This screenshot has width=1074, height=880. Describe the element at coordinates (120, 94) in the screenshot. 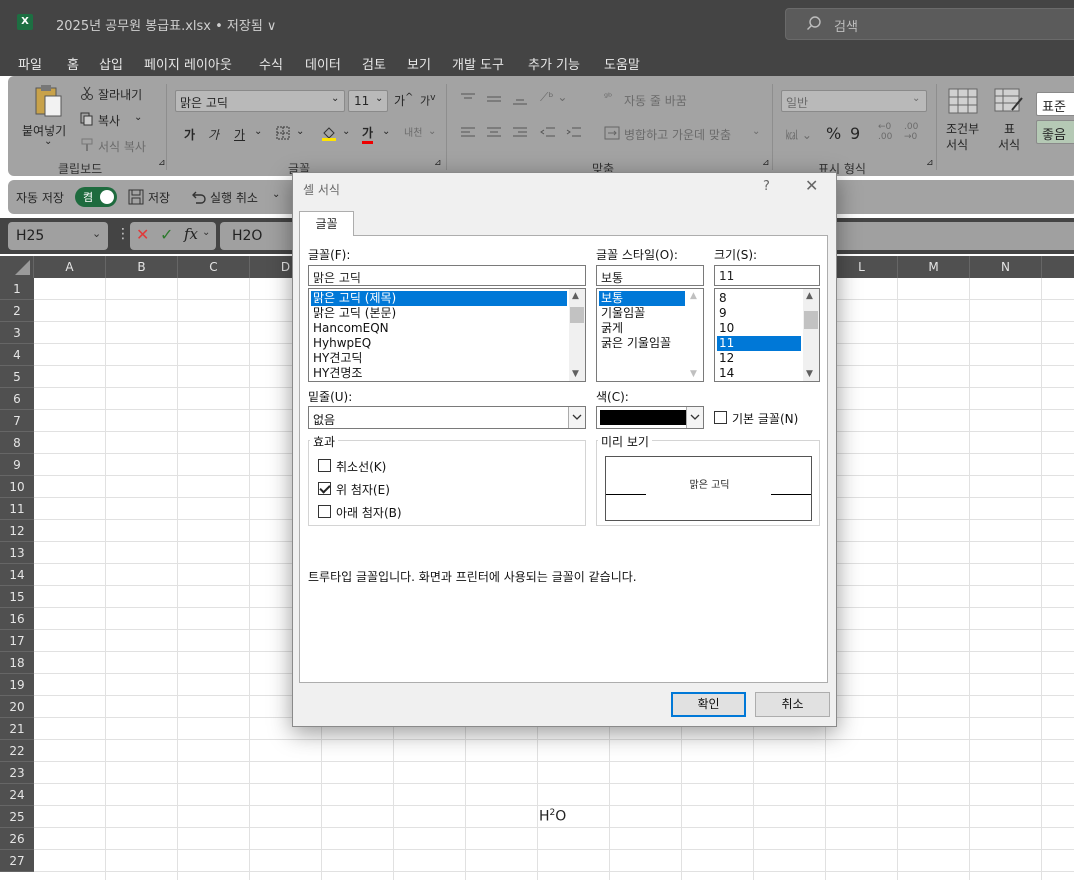

I see `cut-button: 잘라내기` at that location.